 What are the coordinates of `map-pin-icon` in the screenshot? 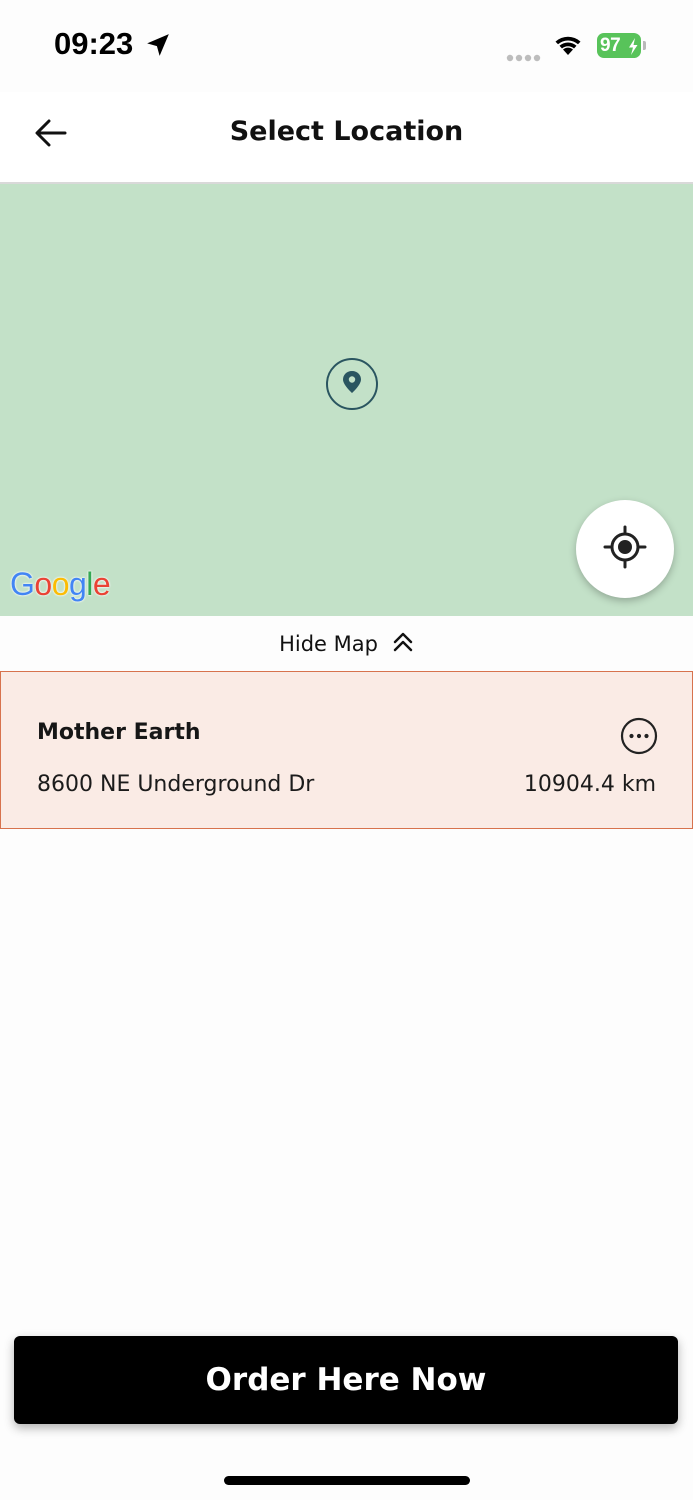 It's located at (352, 384).